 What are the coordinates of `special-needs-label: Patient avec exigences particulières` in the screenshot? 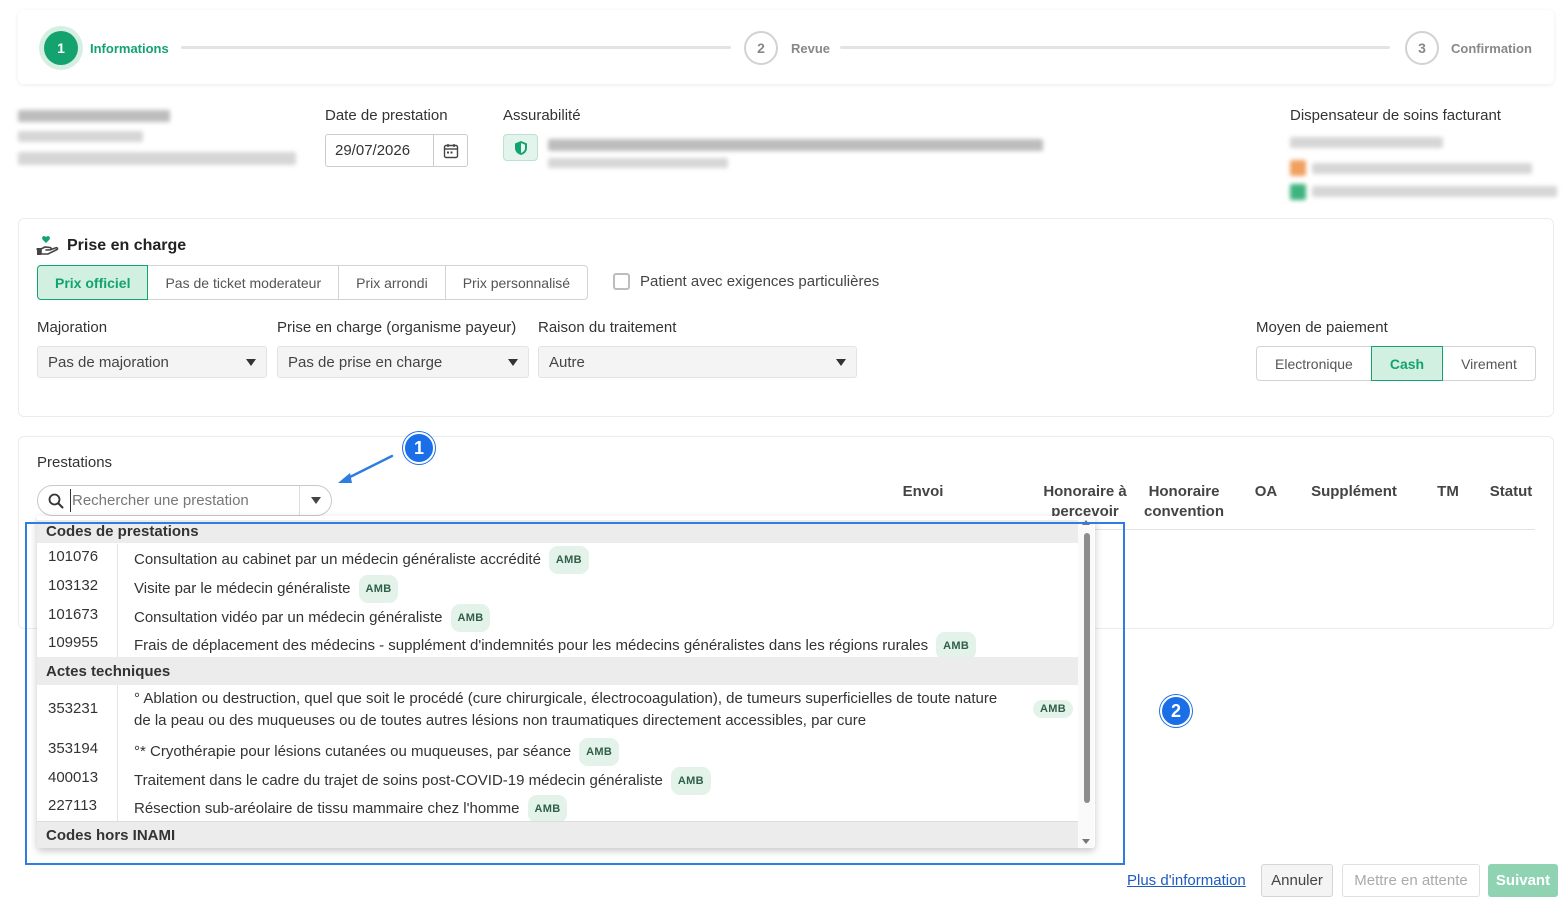 It's located at (760, 281).